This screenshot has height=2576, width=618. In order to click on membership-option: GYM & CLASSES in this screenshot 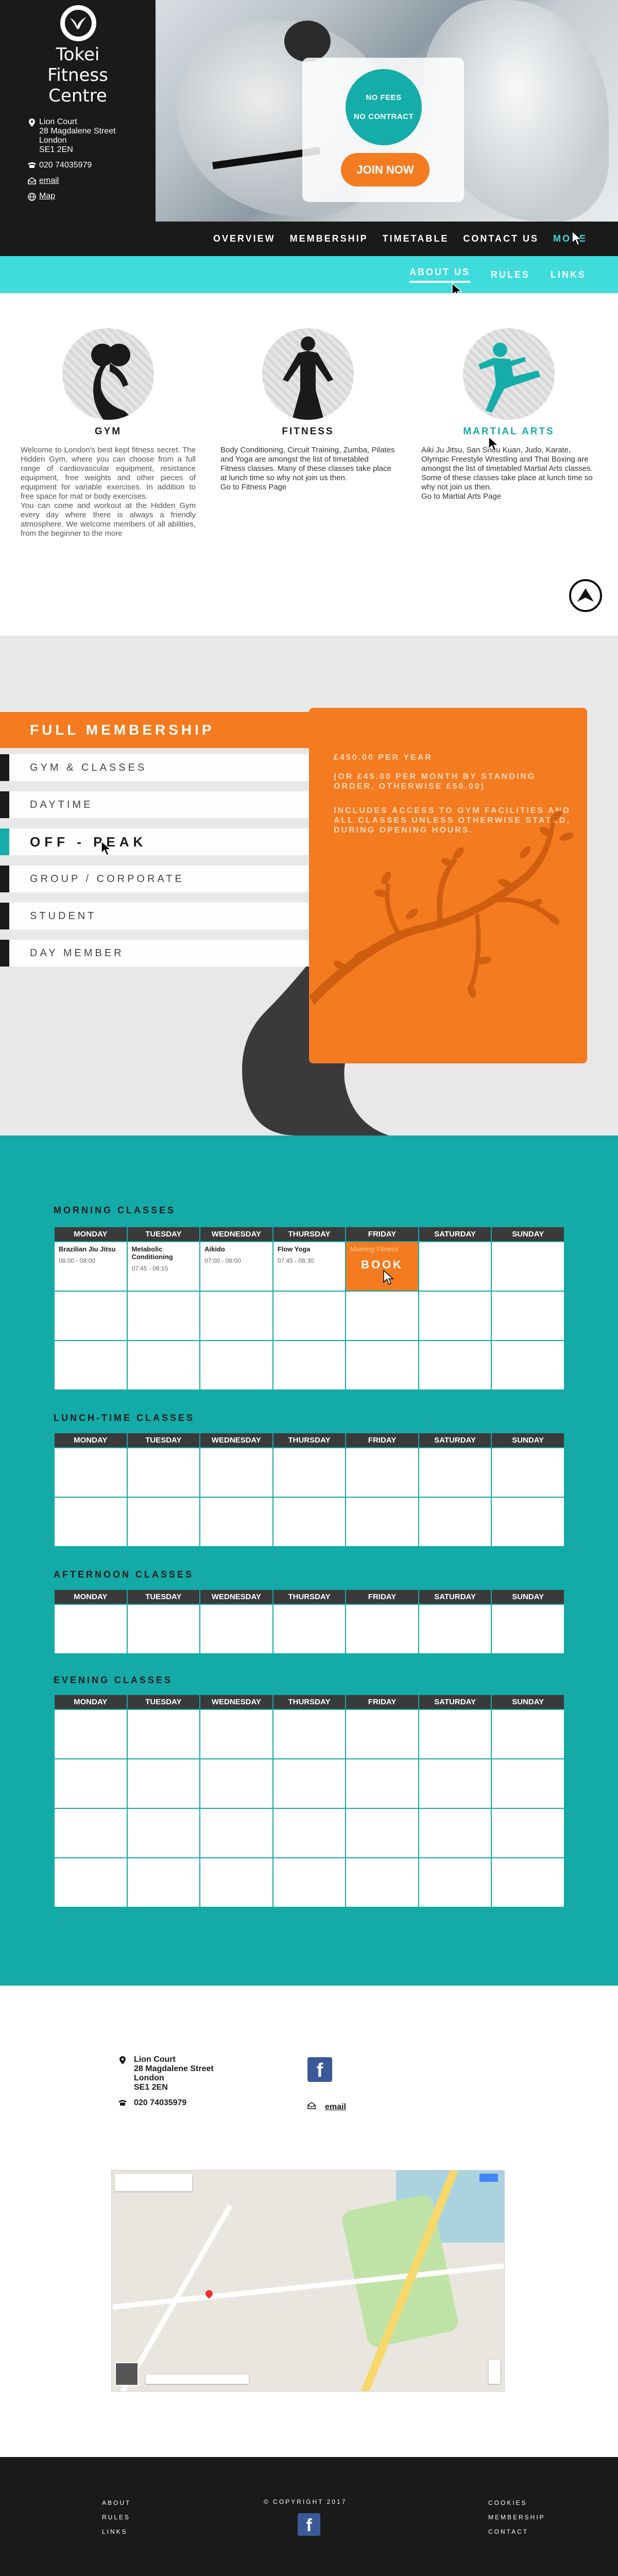, I will do `click(154, 767)`.